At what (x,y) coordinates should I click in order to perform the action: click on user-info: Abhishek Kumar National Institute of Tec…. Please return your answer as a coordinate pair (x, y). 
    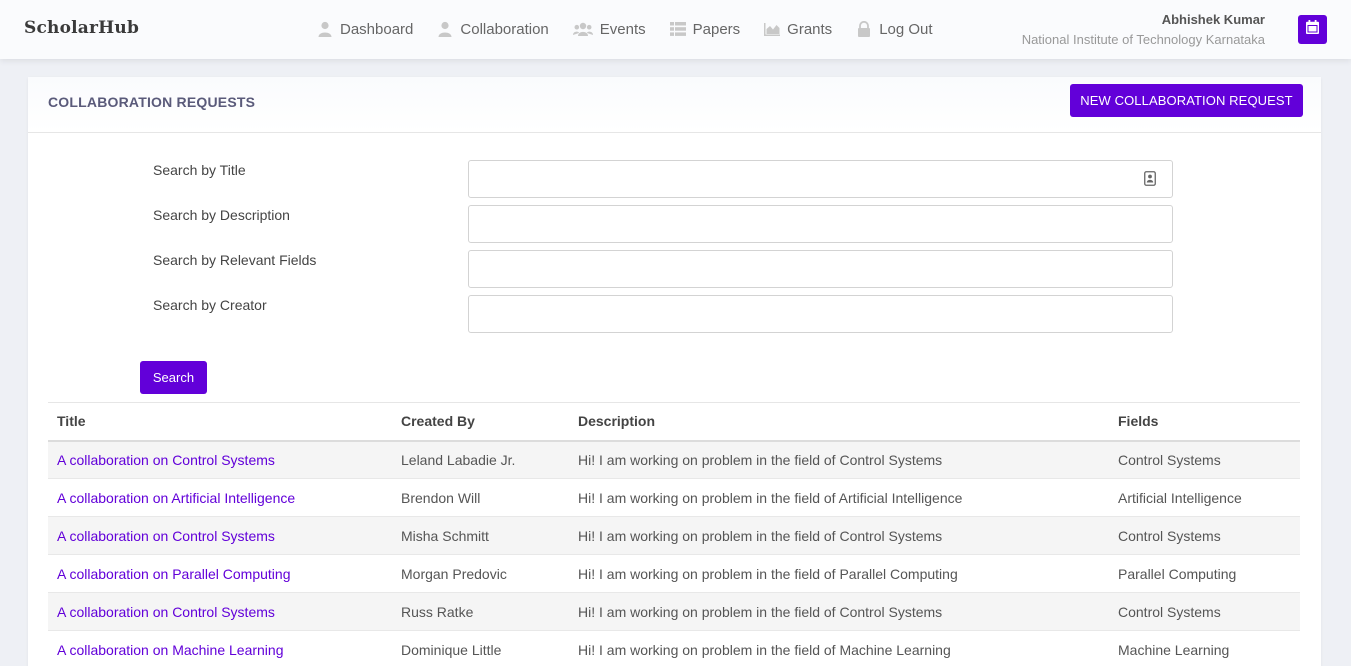
    Looking at the image, I should click on (1143, 29).